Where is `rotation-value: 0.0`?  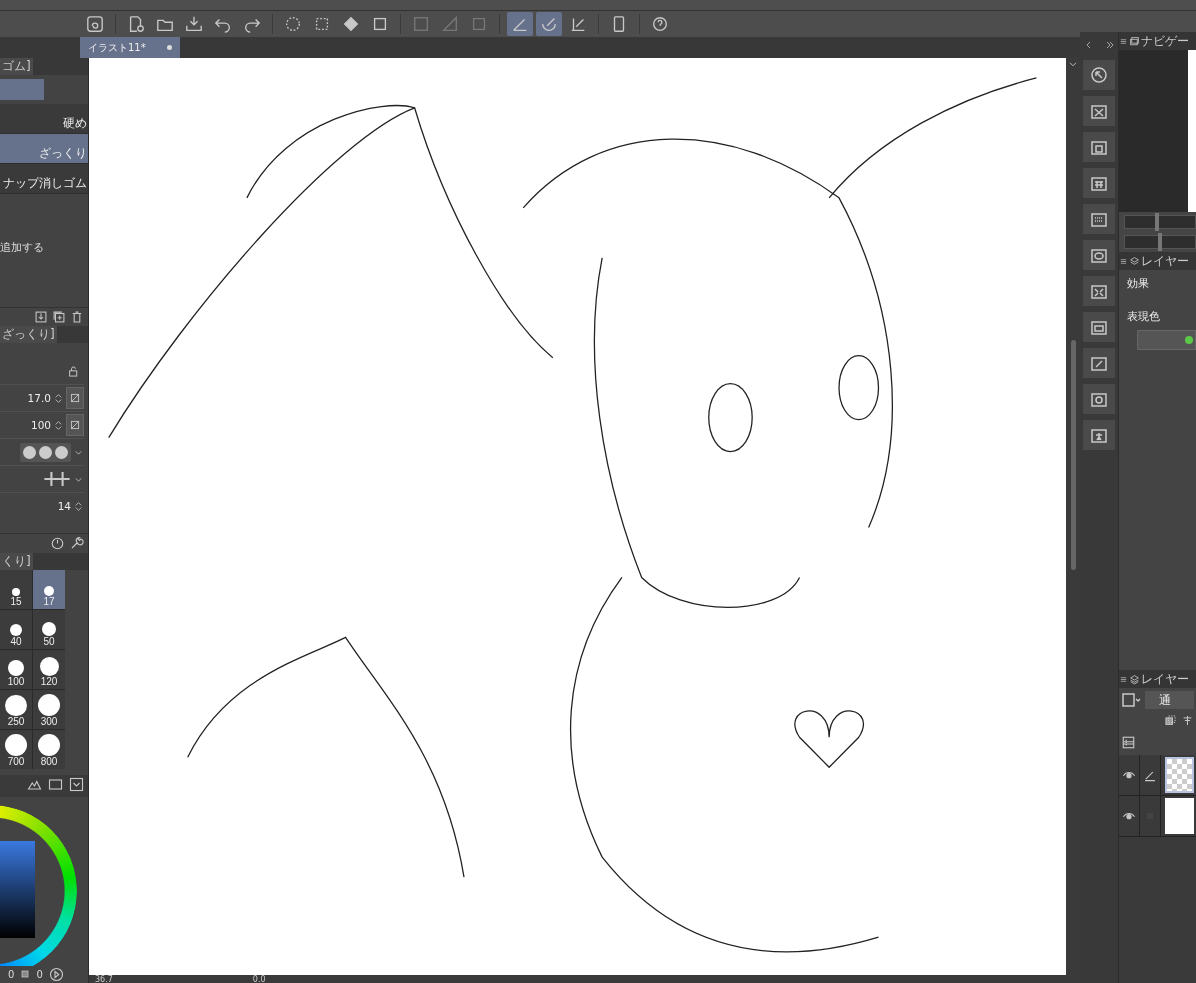 rotation-value: 0.0 is located at coordinates (259, 978).